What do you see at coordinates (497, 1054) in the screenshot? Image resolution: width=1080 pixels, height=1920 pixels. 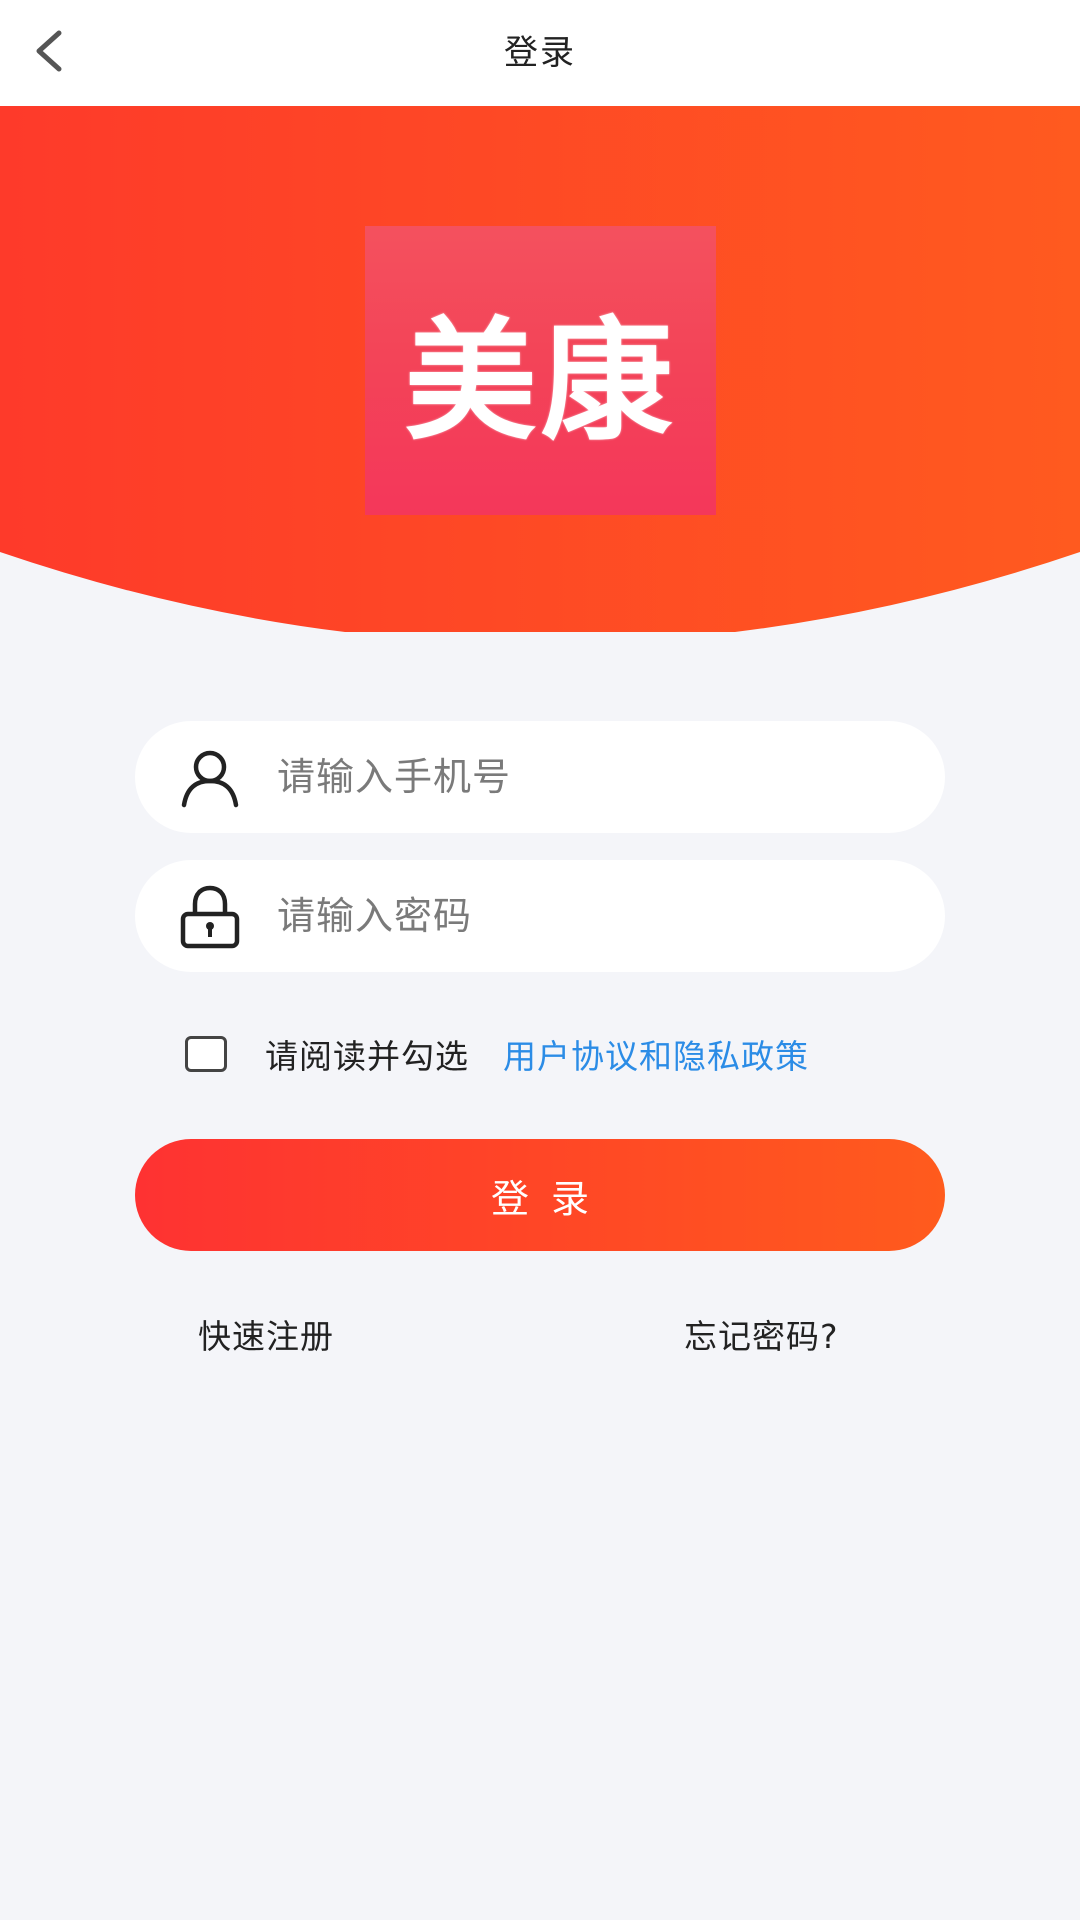 I see `agreement-row: 请阅读并勾选 用户协议和隐私政策` at bounding box center [497, 1054].